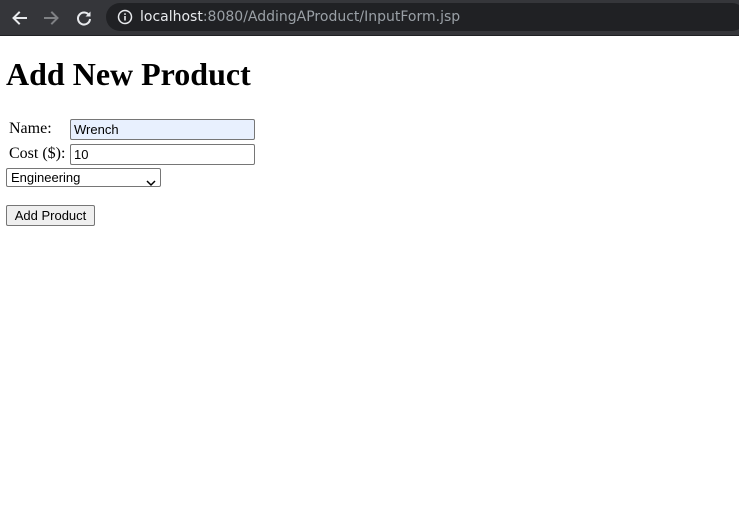 The width and height of the screenshot is (739, 532). I want to click on url-host: localhost, so click(171, 17).